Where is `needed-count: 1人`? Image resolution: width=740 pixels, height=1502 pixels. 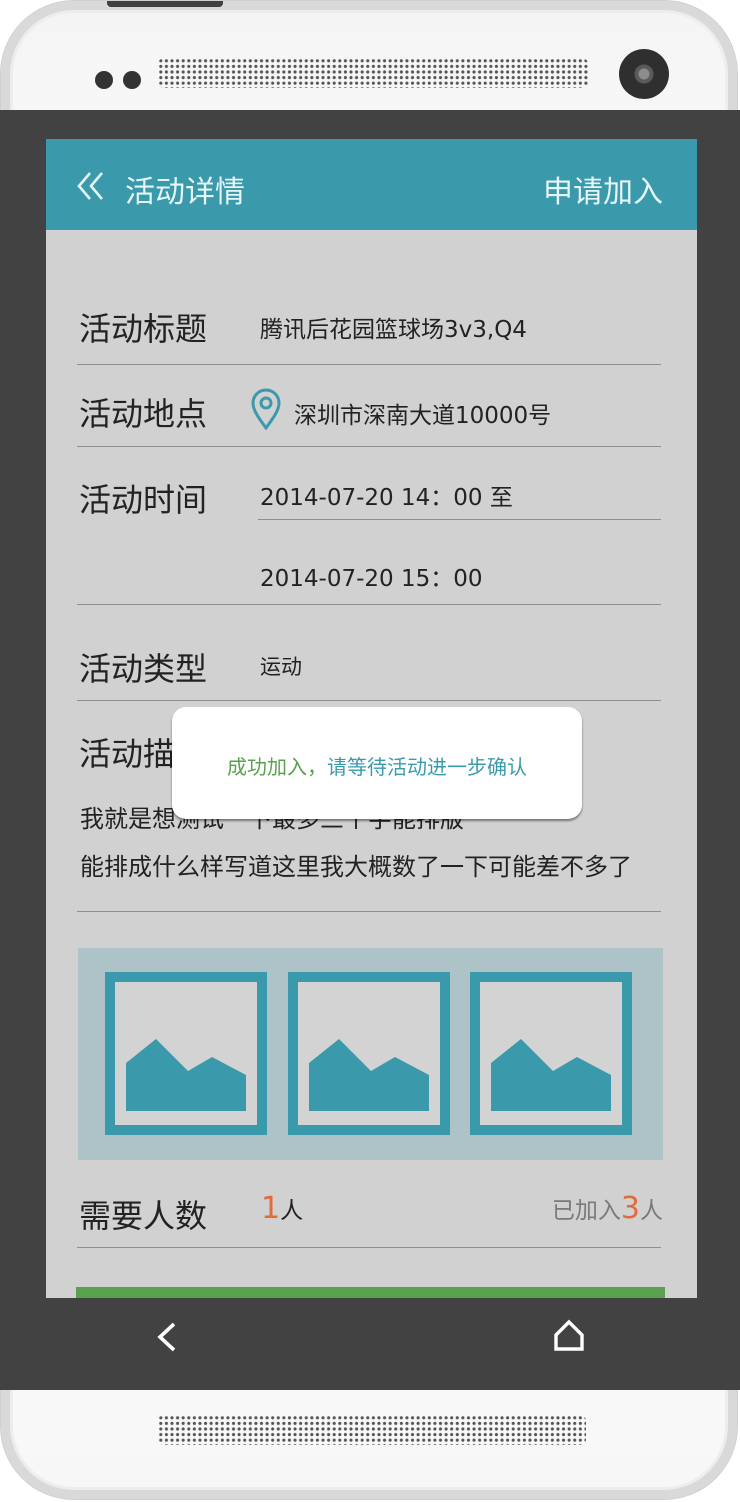 needed-count: 1人 is located at coordinates (282, 1208).